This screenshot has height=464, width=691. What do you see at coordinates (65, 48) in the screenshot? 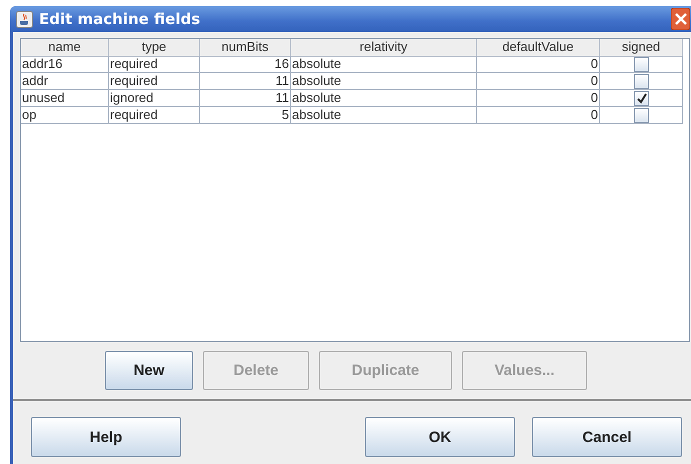
I see `column-header: name` at bounding box center [65, 48].